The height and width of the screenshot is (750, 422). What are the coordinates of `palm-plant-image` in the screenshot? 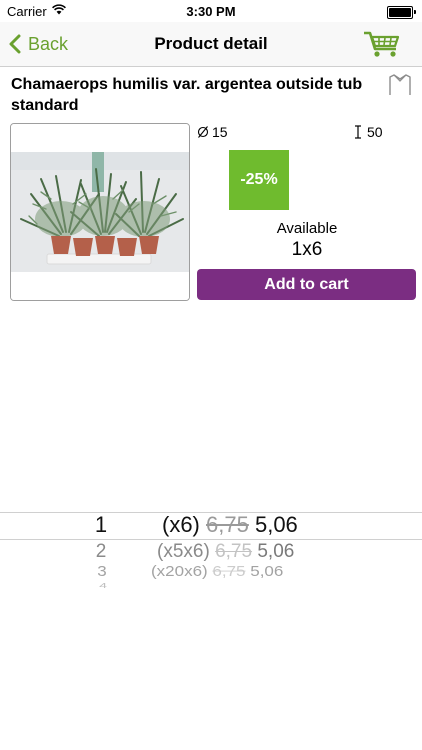 It's located at (100, 212).